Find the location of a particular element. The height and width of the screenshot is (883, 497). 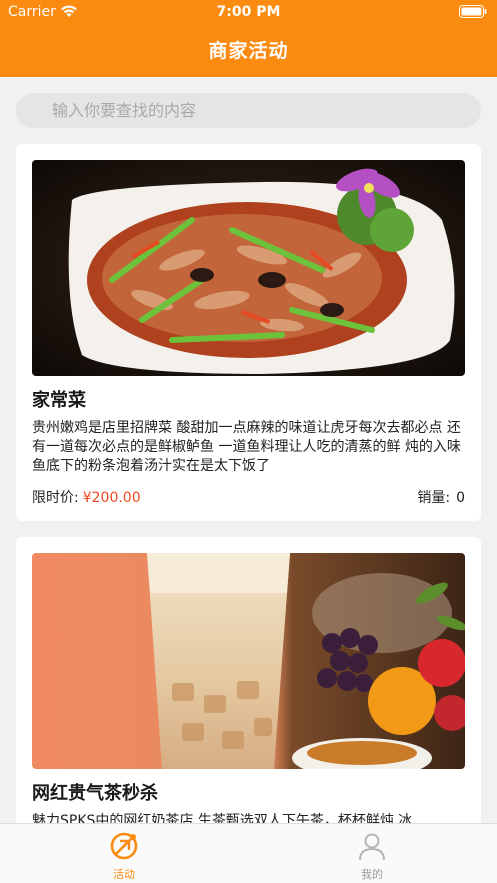

battery-icon is located at coordinates (473, 11).